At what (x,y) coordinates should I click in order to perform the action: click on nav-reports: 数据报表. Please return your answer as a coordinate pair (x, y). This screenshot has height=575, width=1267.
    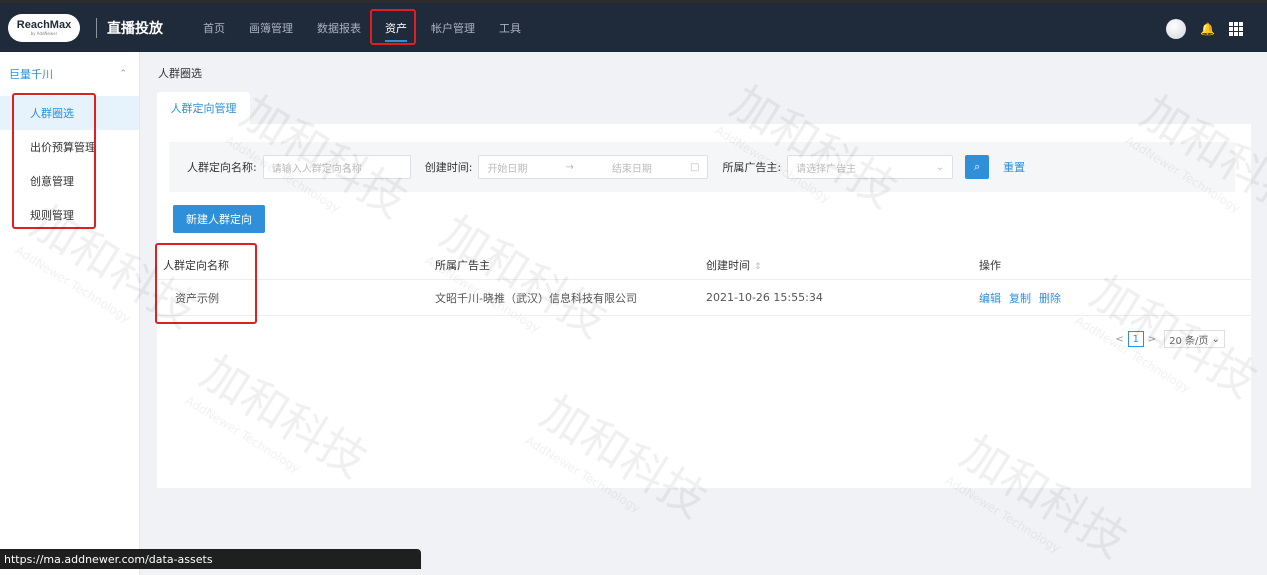
    Looking at the image, I should click on (339, 28).